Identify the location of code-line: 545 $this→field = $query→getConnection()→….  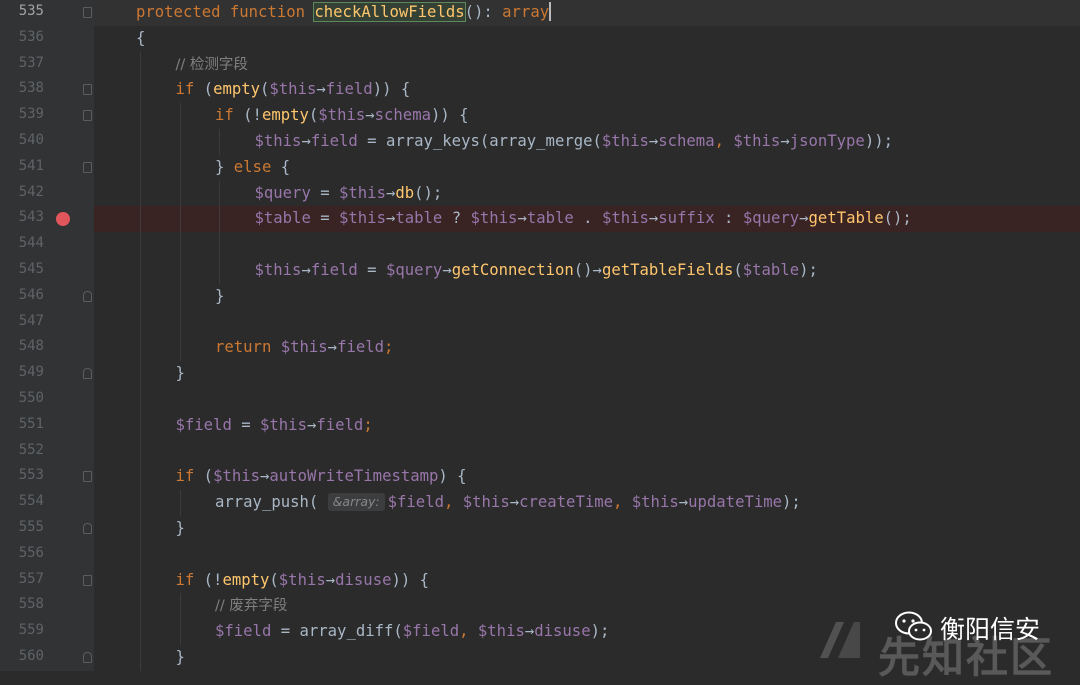
(540, 271).